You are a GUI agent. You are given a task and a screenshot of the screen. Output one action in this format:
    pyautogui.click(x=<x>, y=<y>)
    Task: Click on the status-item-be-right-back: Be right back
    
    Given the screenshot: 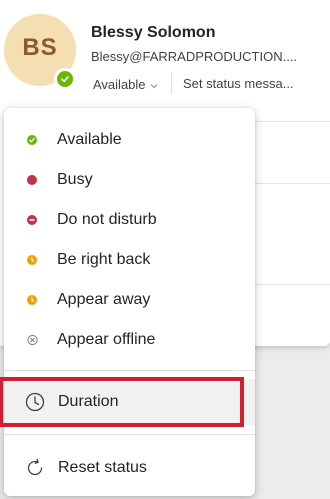 What is the action you would take?
    pyautogui.click(x=129, y=260)
    